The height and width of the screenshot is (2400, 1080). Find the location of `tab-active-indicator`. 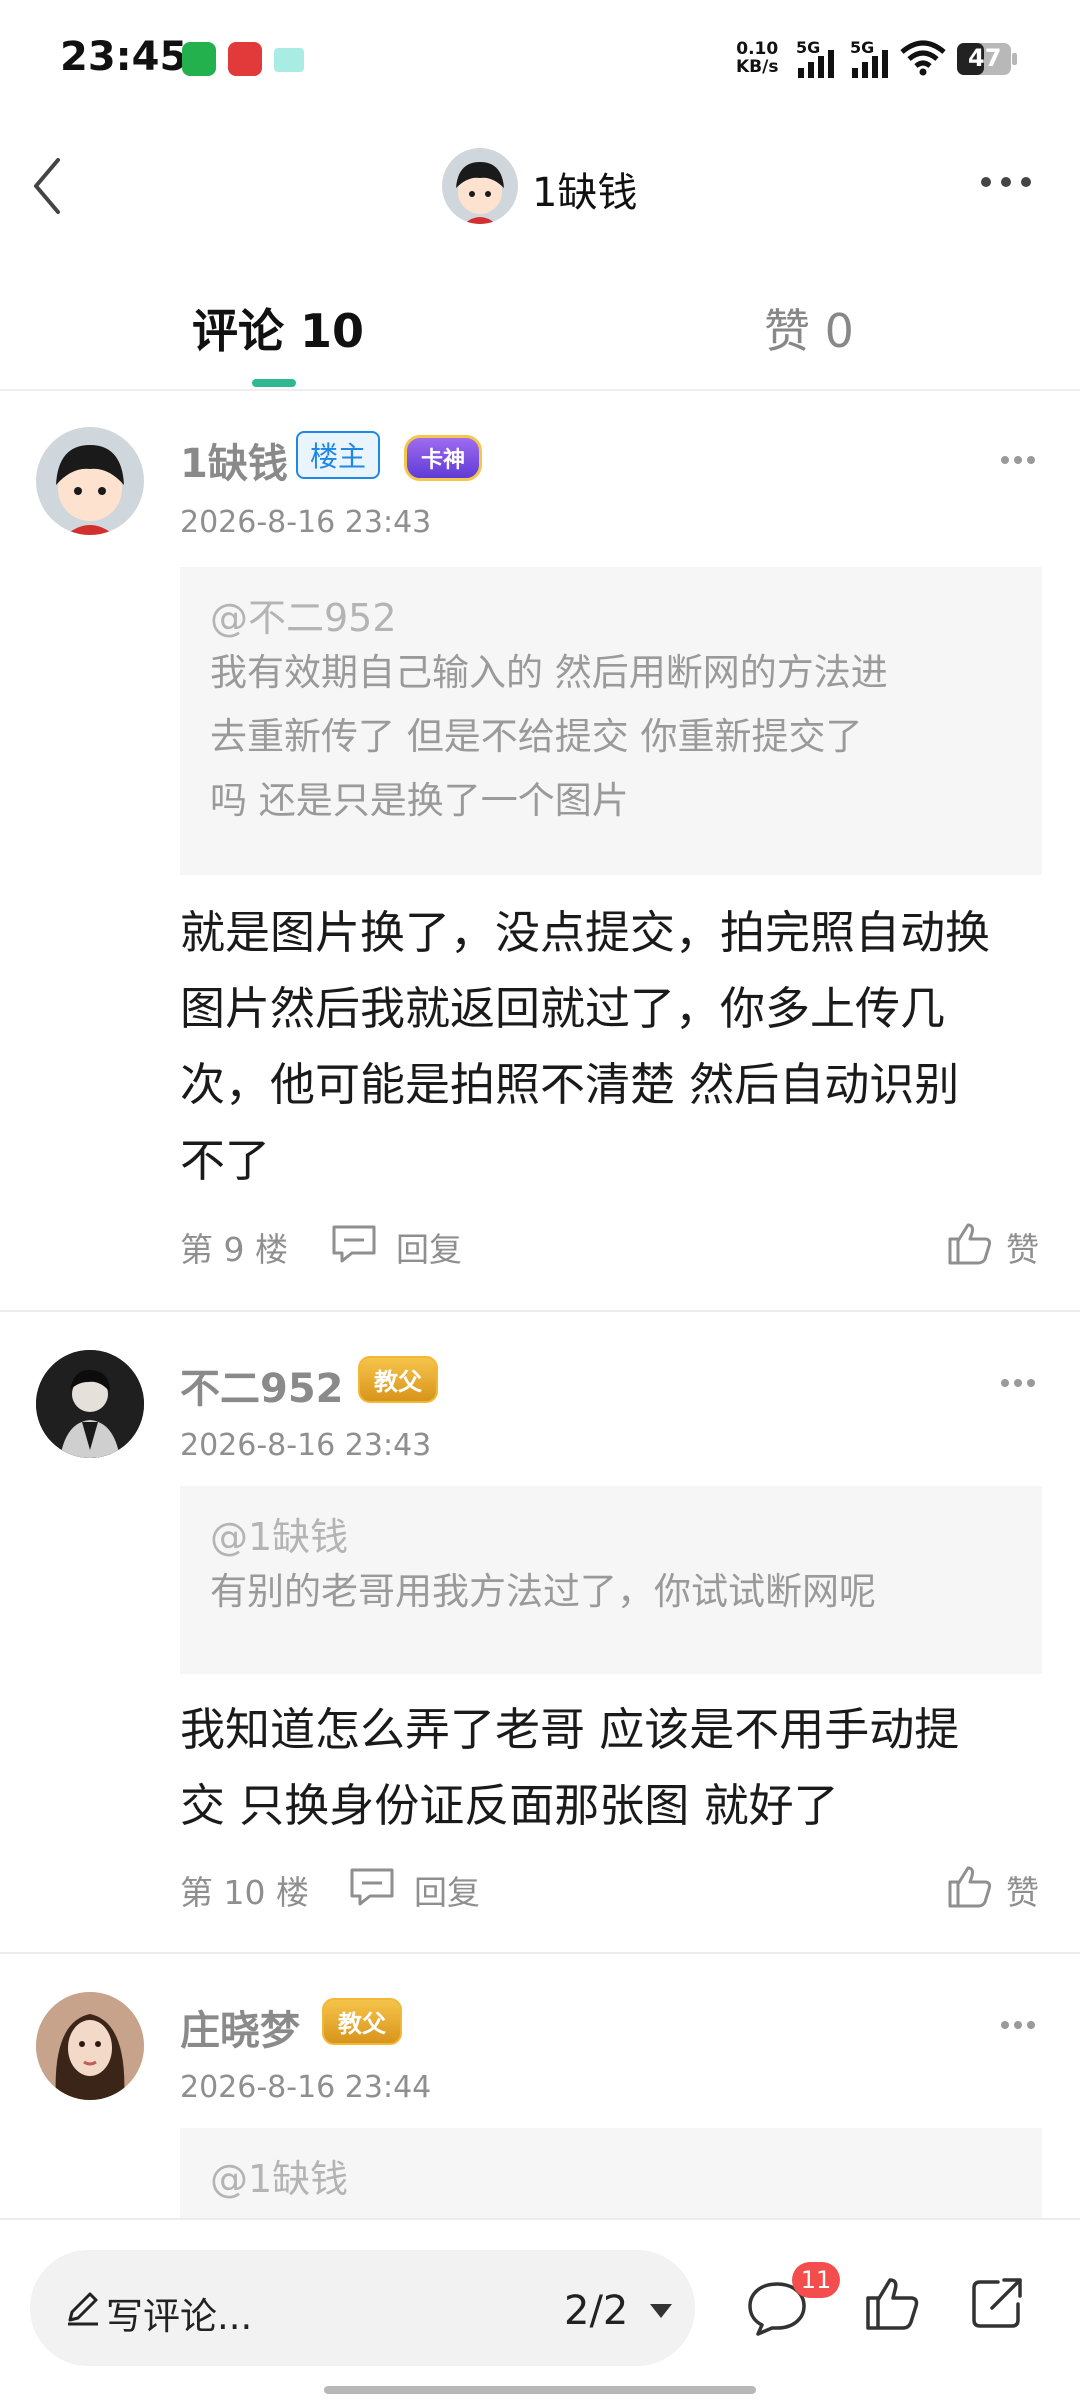

tab-active-indicator is located at coordinates (274, 383).